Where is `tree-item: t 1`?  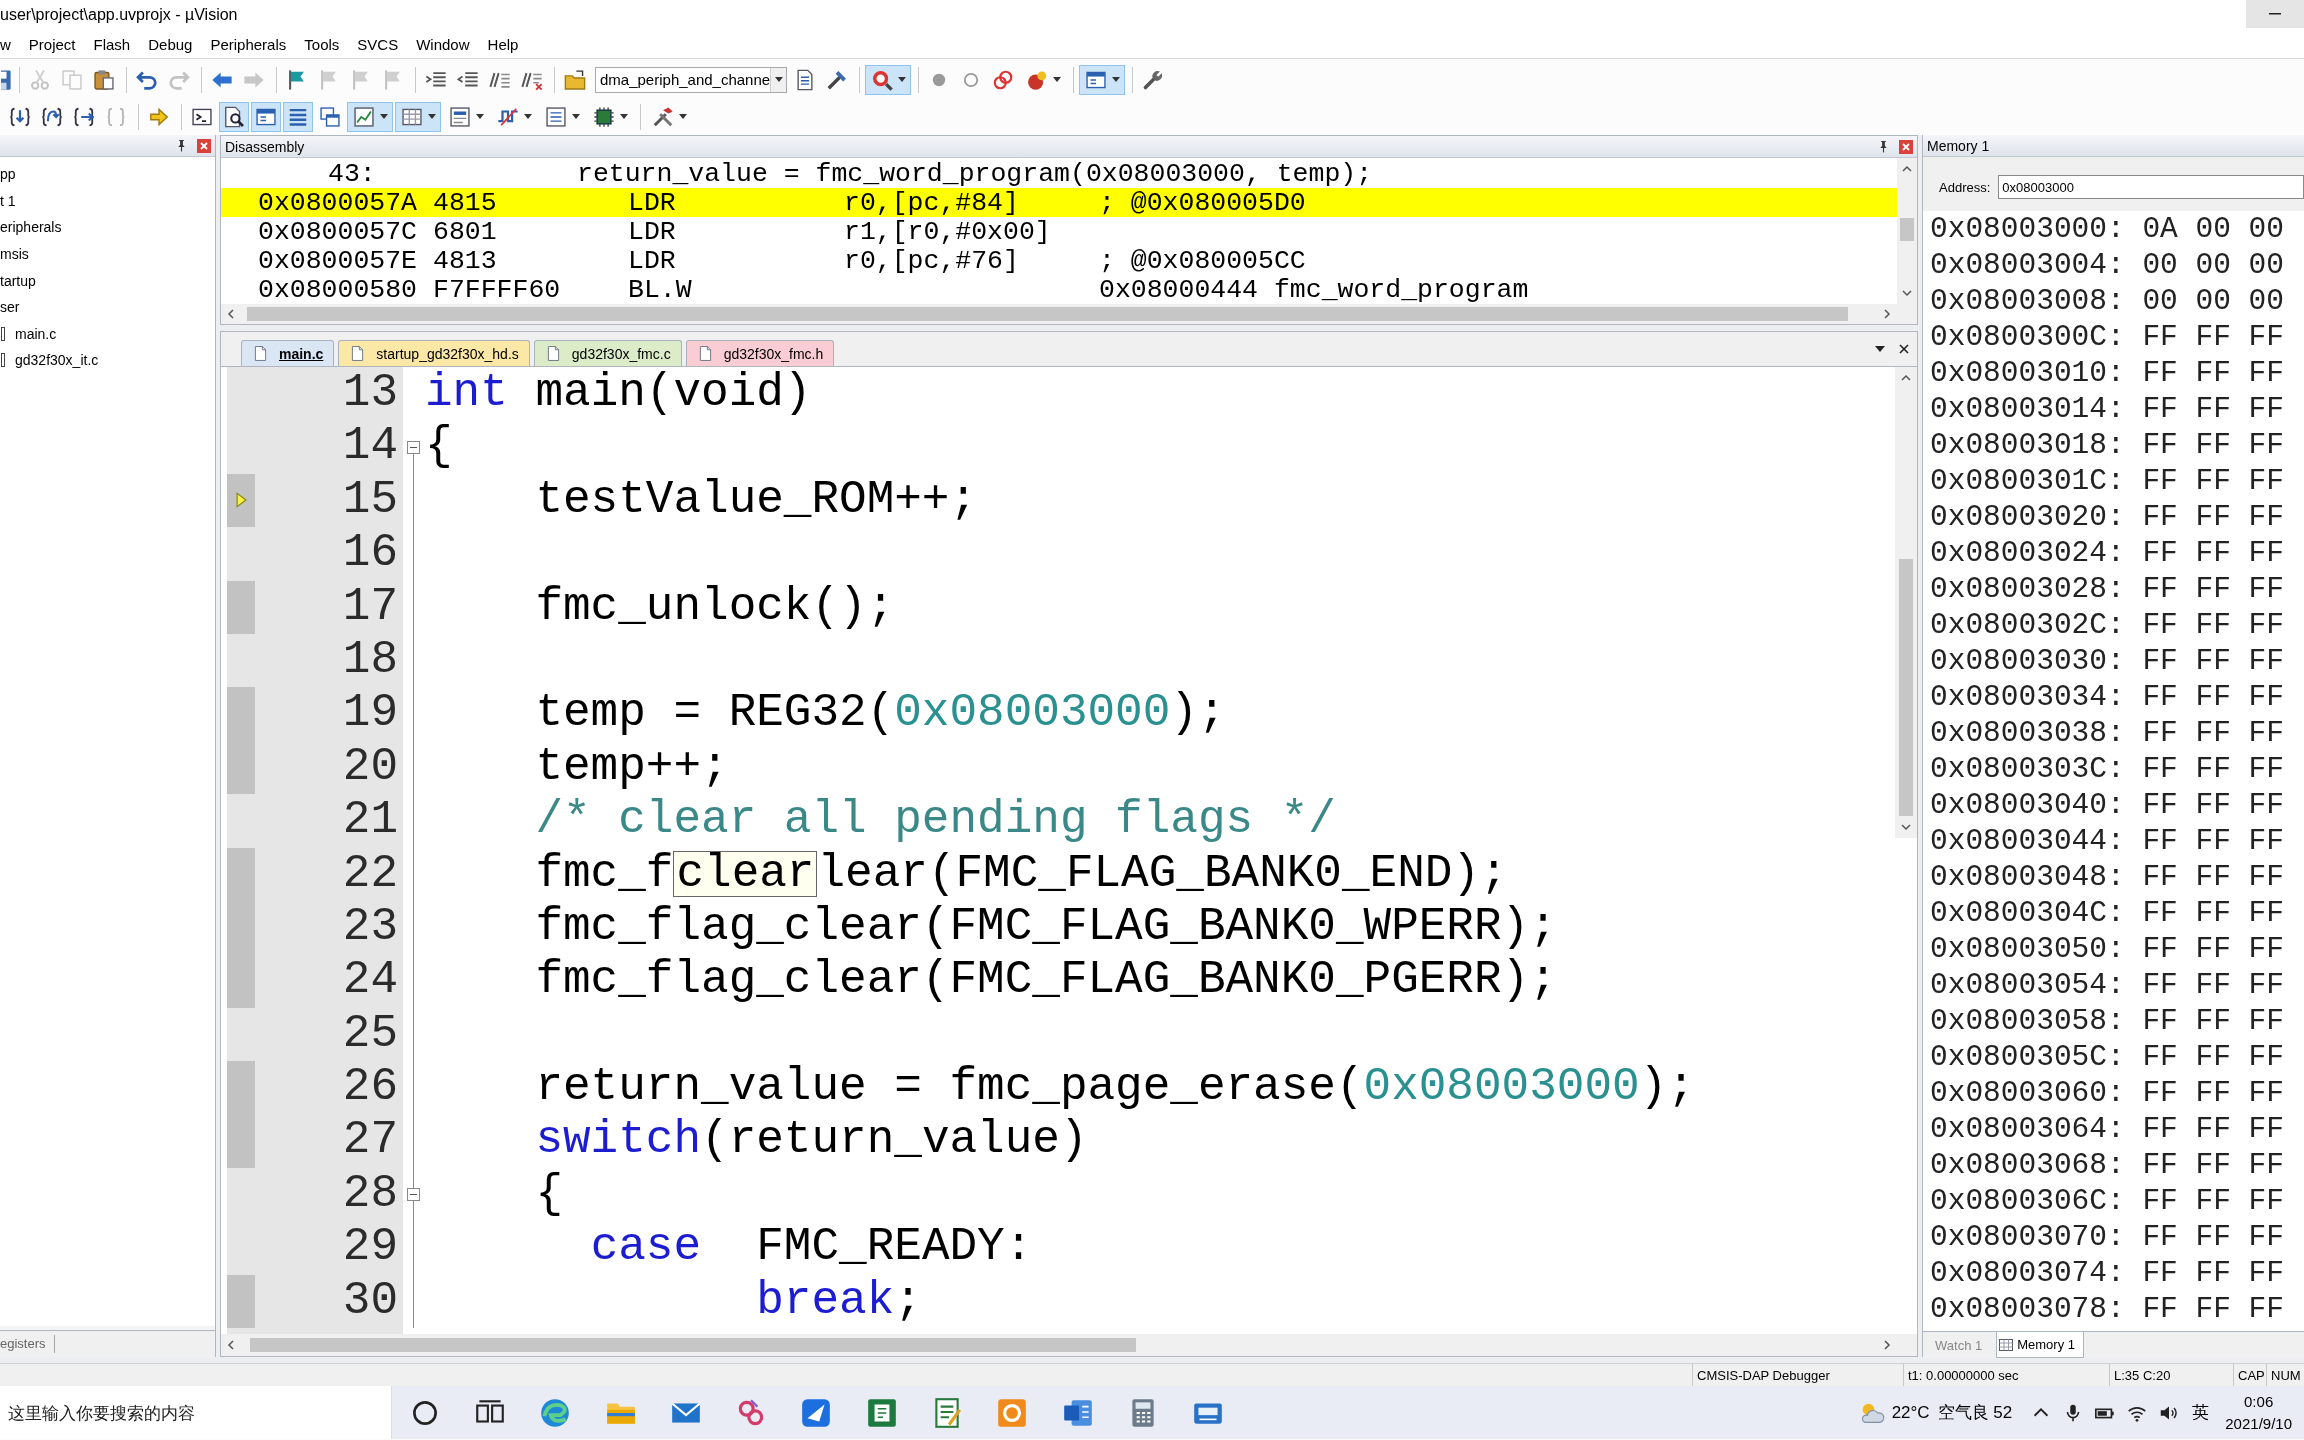 tree-item: t 1 is located at coordinates (8, 200).